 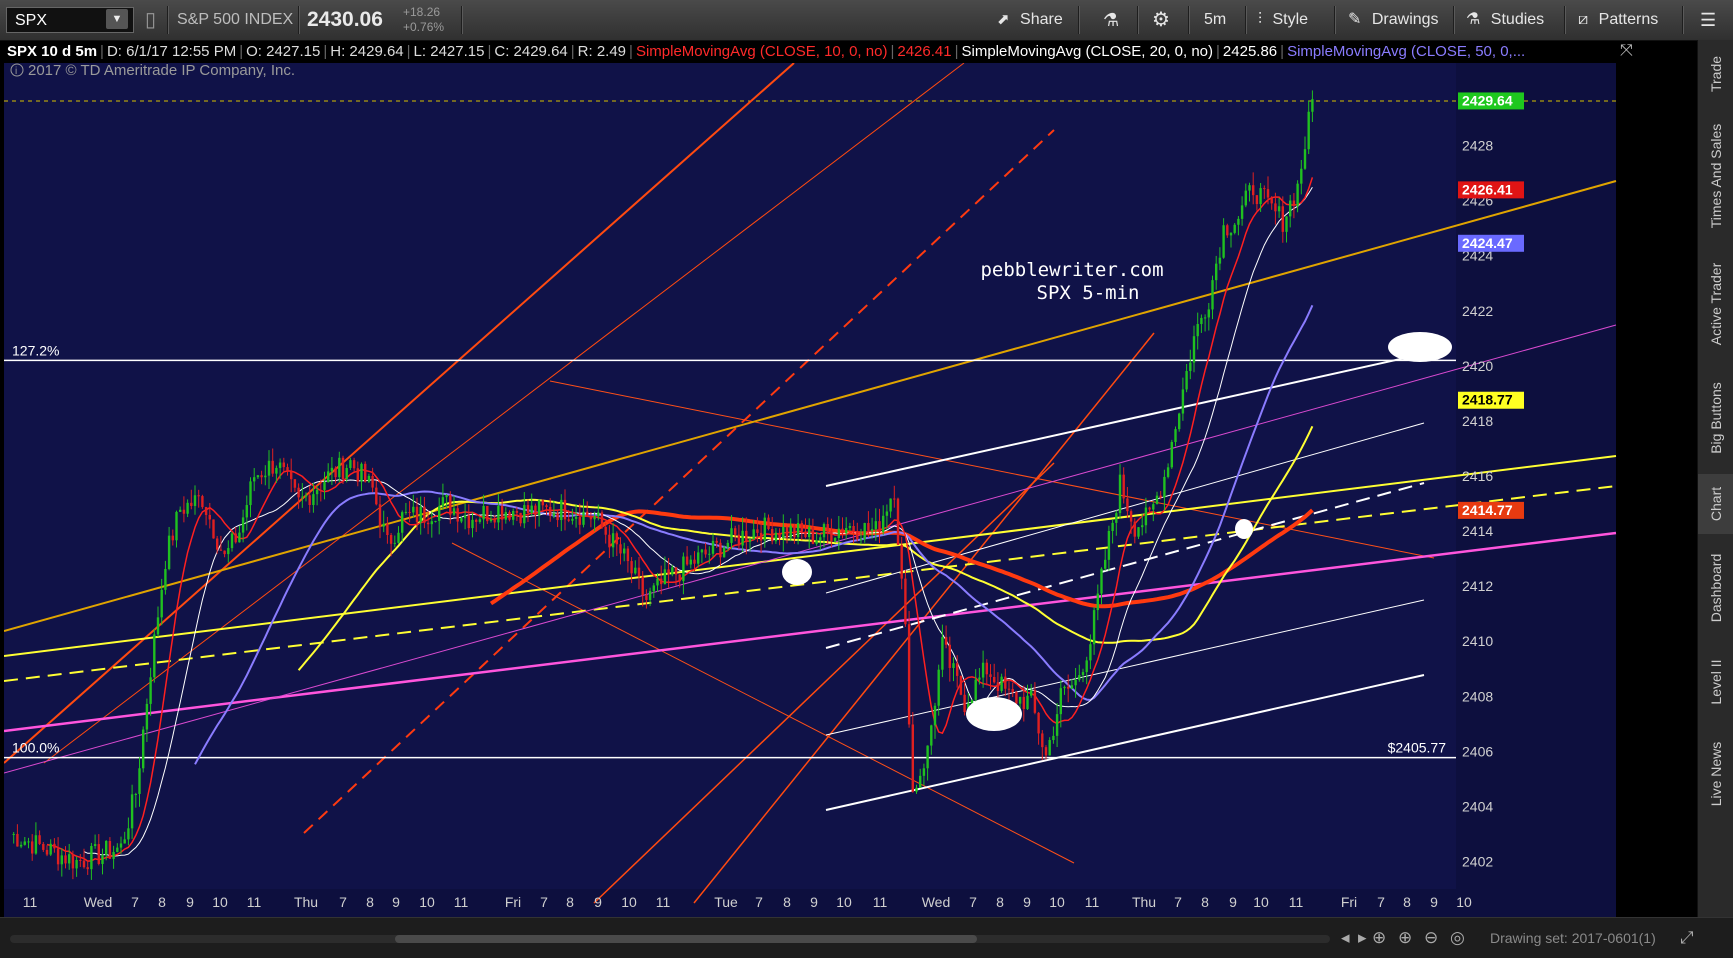 What do you see at coordinates (1405, 938) in the screenshot?
I see `zoom-in-icon: ⊕` at bounding box center [1405, 938].